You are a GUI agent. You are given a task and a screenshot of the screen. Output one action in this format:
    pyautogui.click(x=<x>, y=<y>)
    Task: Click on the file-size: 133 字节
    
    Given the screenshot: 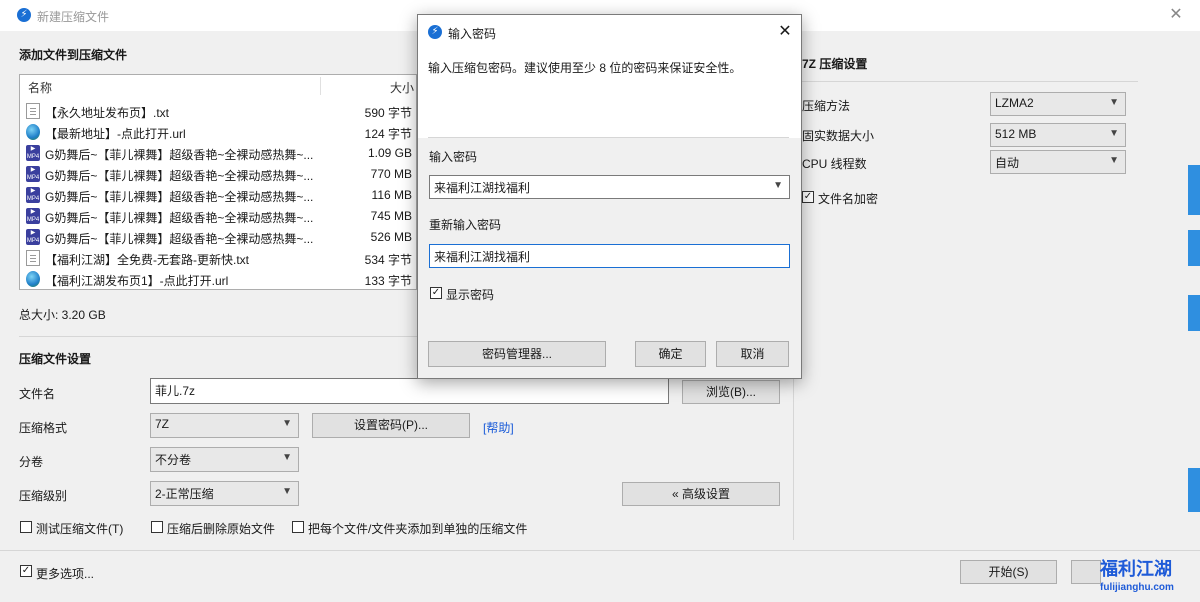 What is the action you would take?
    pyautogui.click(x=388, y=281)
    